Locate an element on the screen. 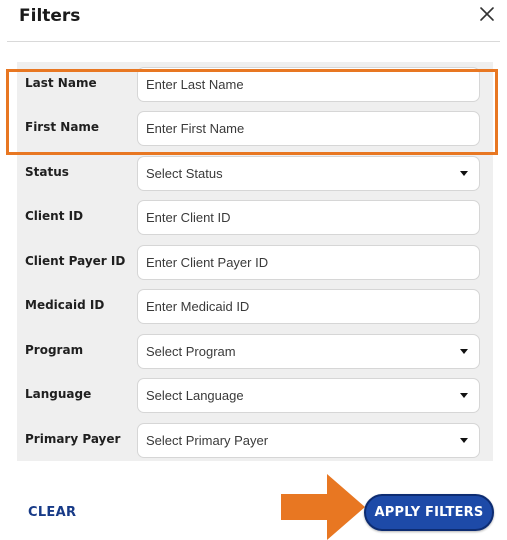  primary-payer-select-value: Select Primary Payer is located at coordinates (207, 440).